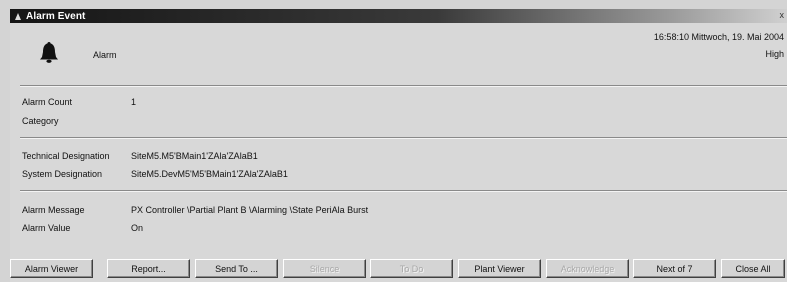  What do you see at coordinates (774, 54) in the screenshot?
I see `alarm-priority: High` at bounding box center [774, 54].